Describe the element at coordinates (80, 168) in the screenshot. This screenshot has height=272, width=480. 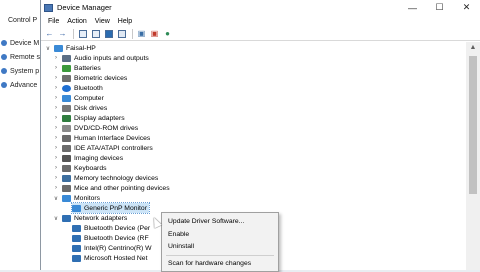
I see `tree-item: › Keyboards` at that location.